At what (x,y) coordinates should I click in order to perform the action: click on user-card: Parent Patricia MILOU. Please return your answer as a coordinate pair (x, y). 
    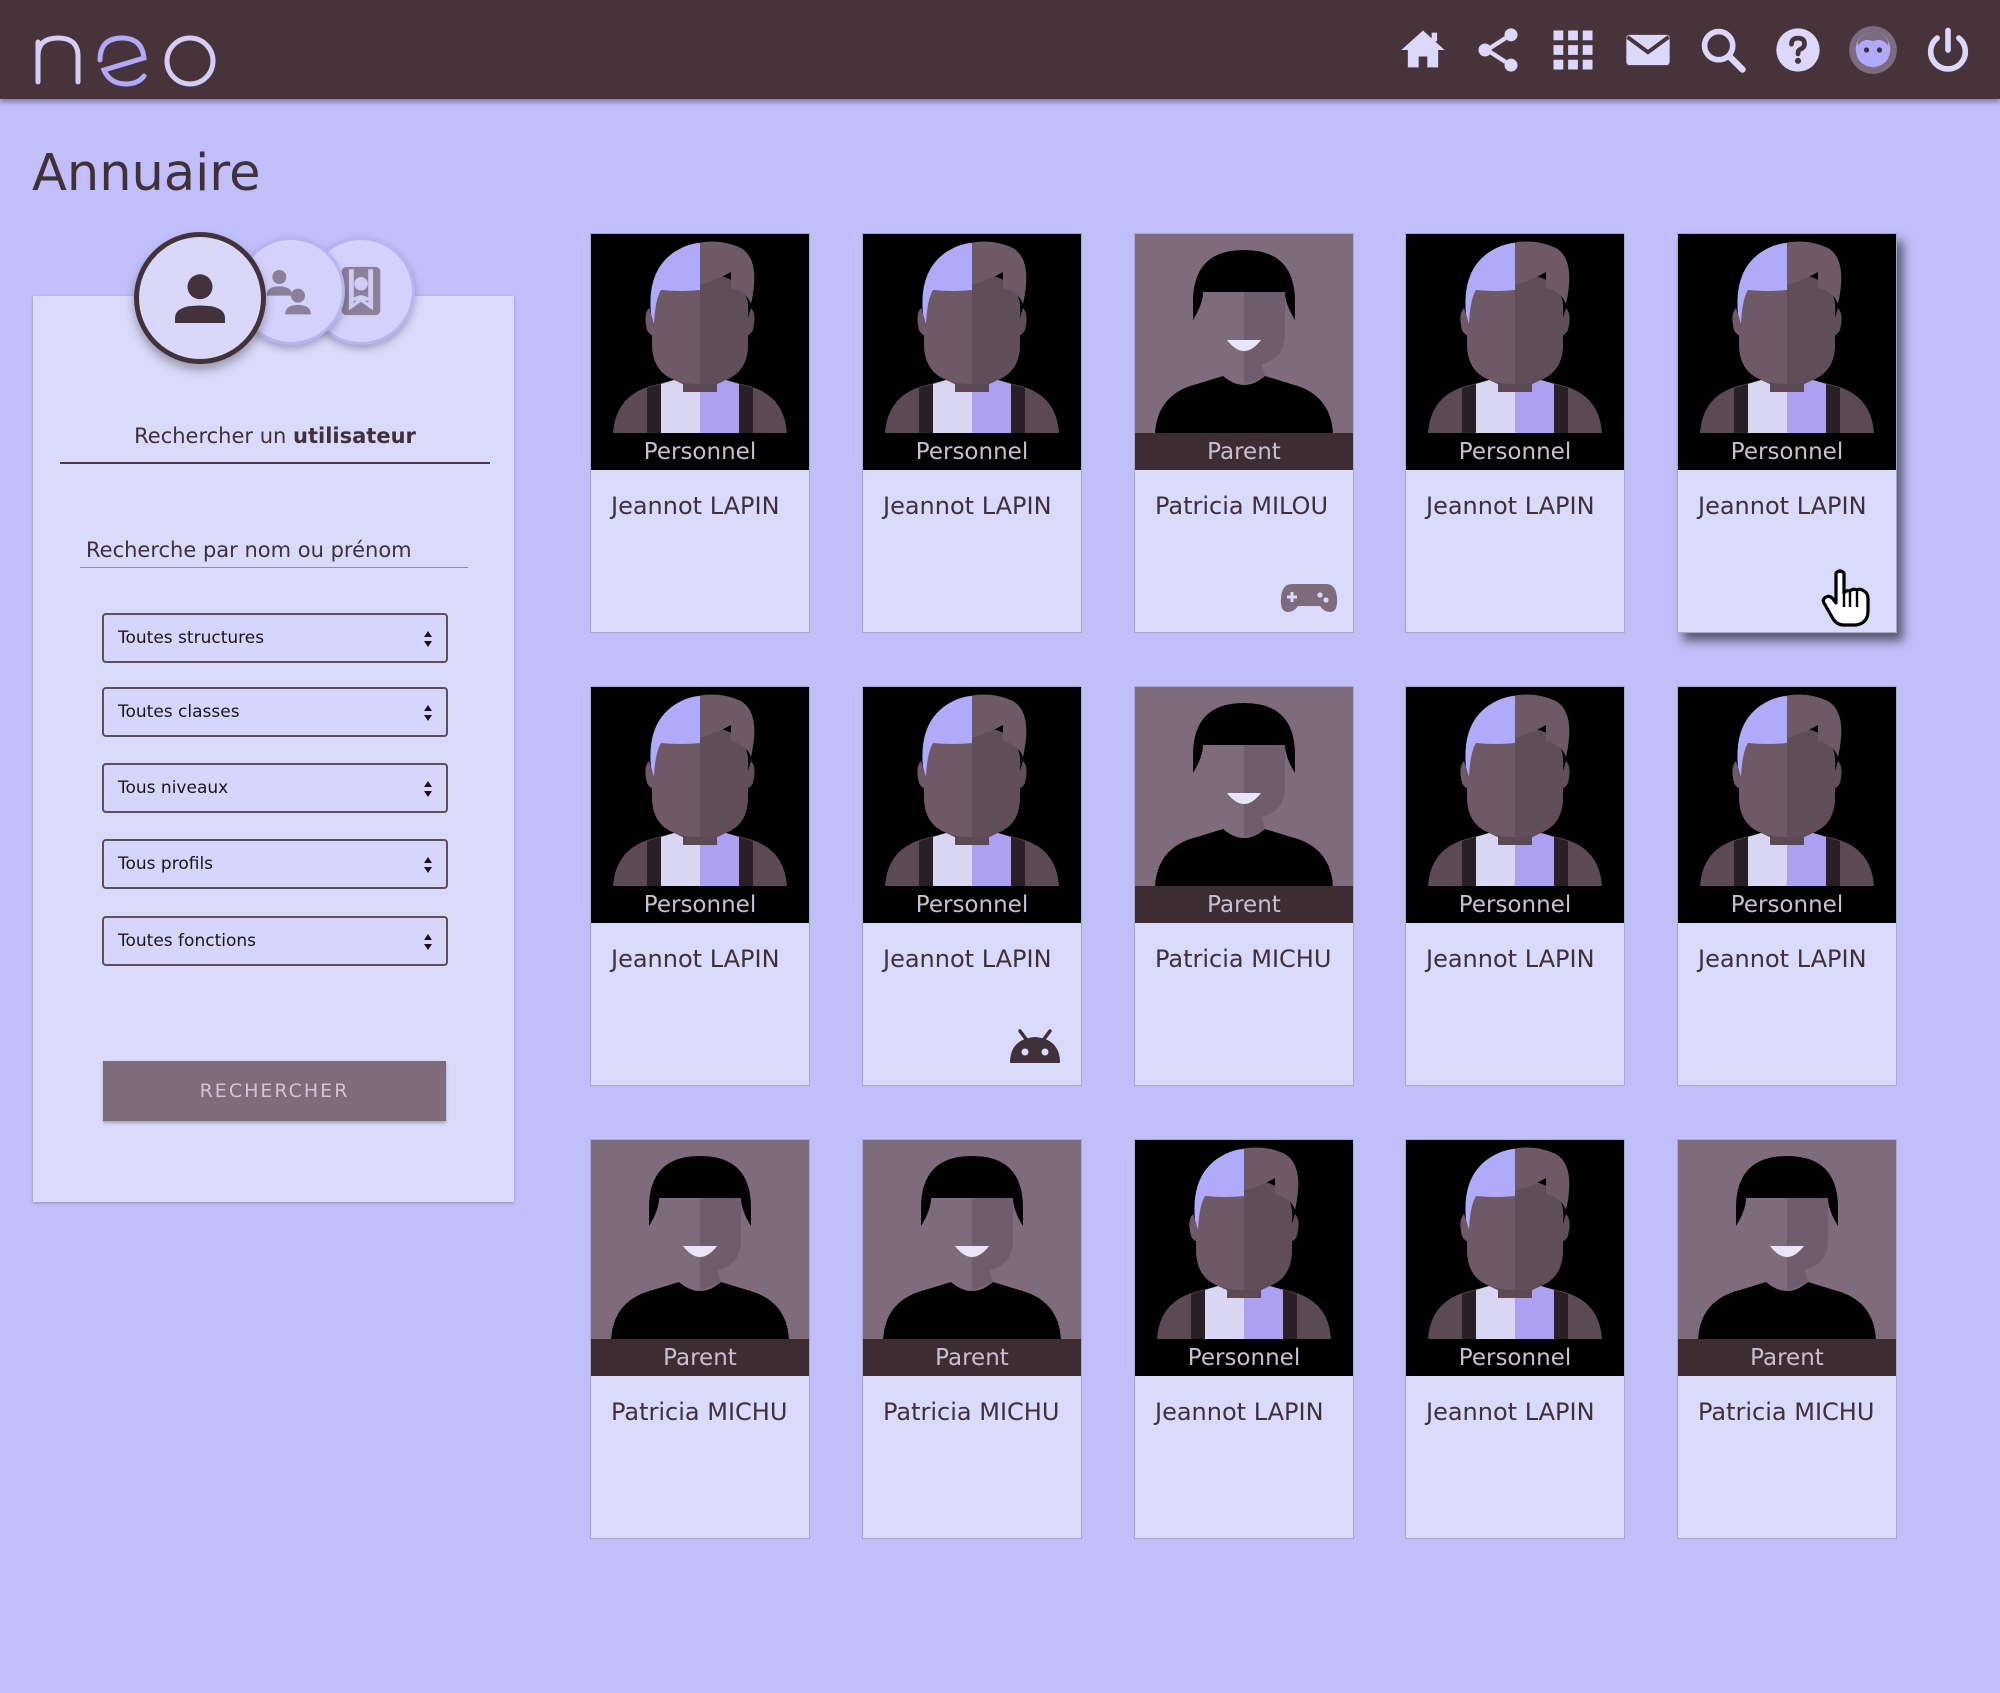
    Looking at the image, I should click on (1244, 433).